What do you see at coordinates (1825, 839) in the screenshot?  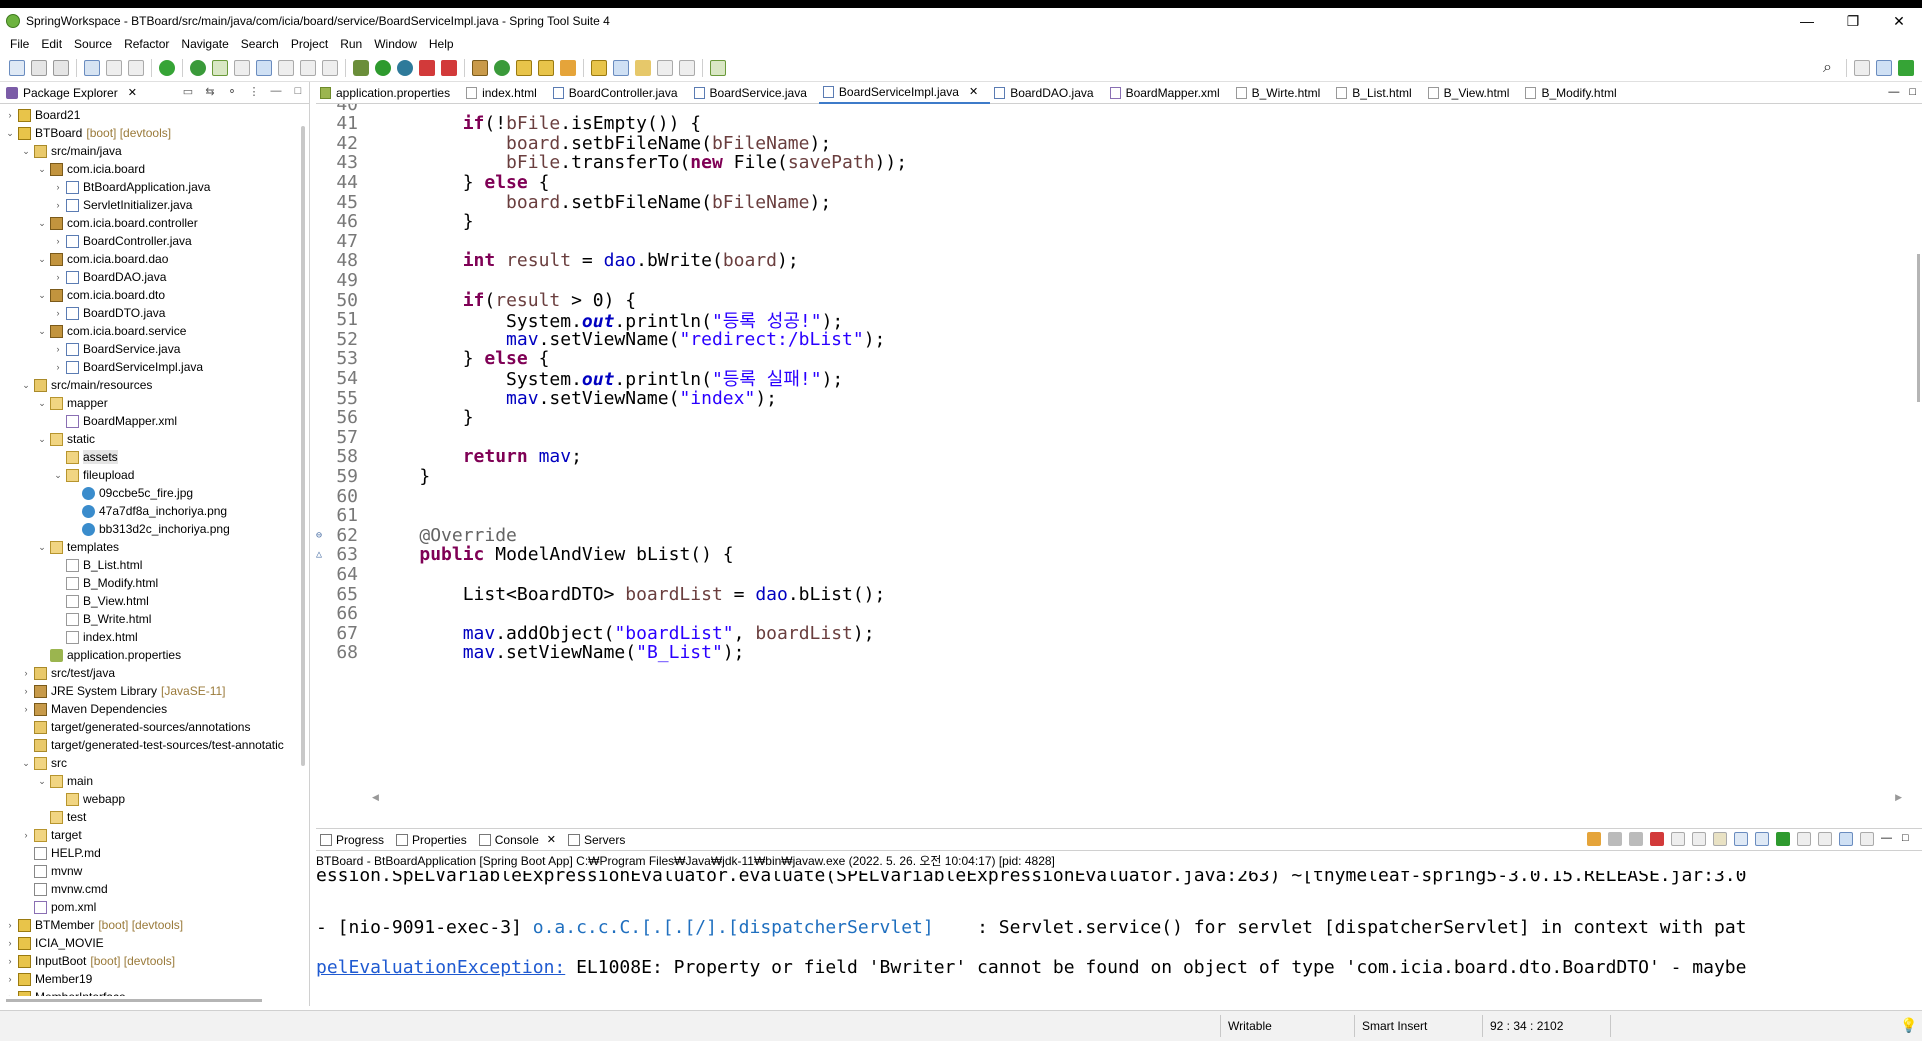 I see `open-console-icon` at bounding box center [1825, 839].